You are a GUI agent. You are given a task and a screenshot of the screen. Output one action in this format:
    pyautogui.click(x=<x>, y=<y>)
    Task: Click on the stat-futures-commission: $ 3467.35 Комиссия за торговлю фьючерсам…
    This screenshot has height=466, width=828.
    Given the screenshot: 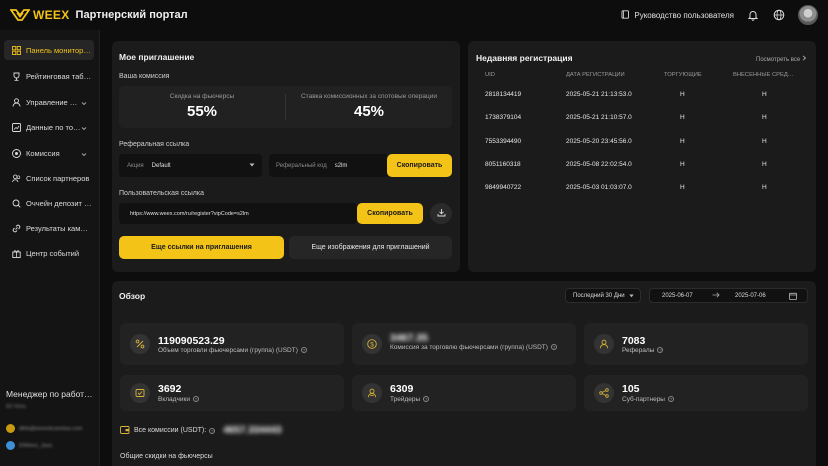 What is the action you would take?
    pyautogui.click(x=464, y=344)
    